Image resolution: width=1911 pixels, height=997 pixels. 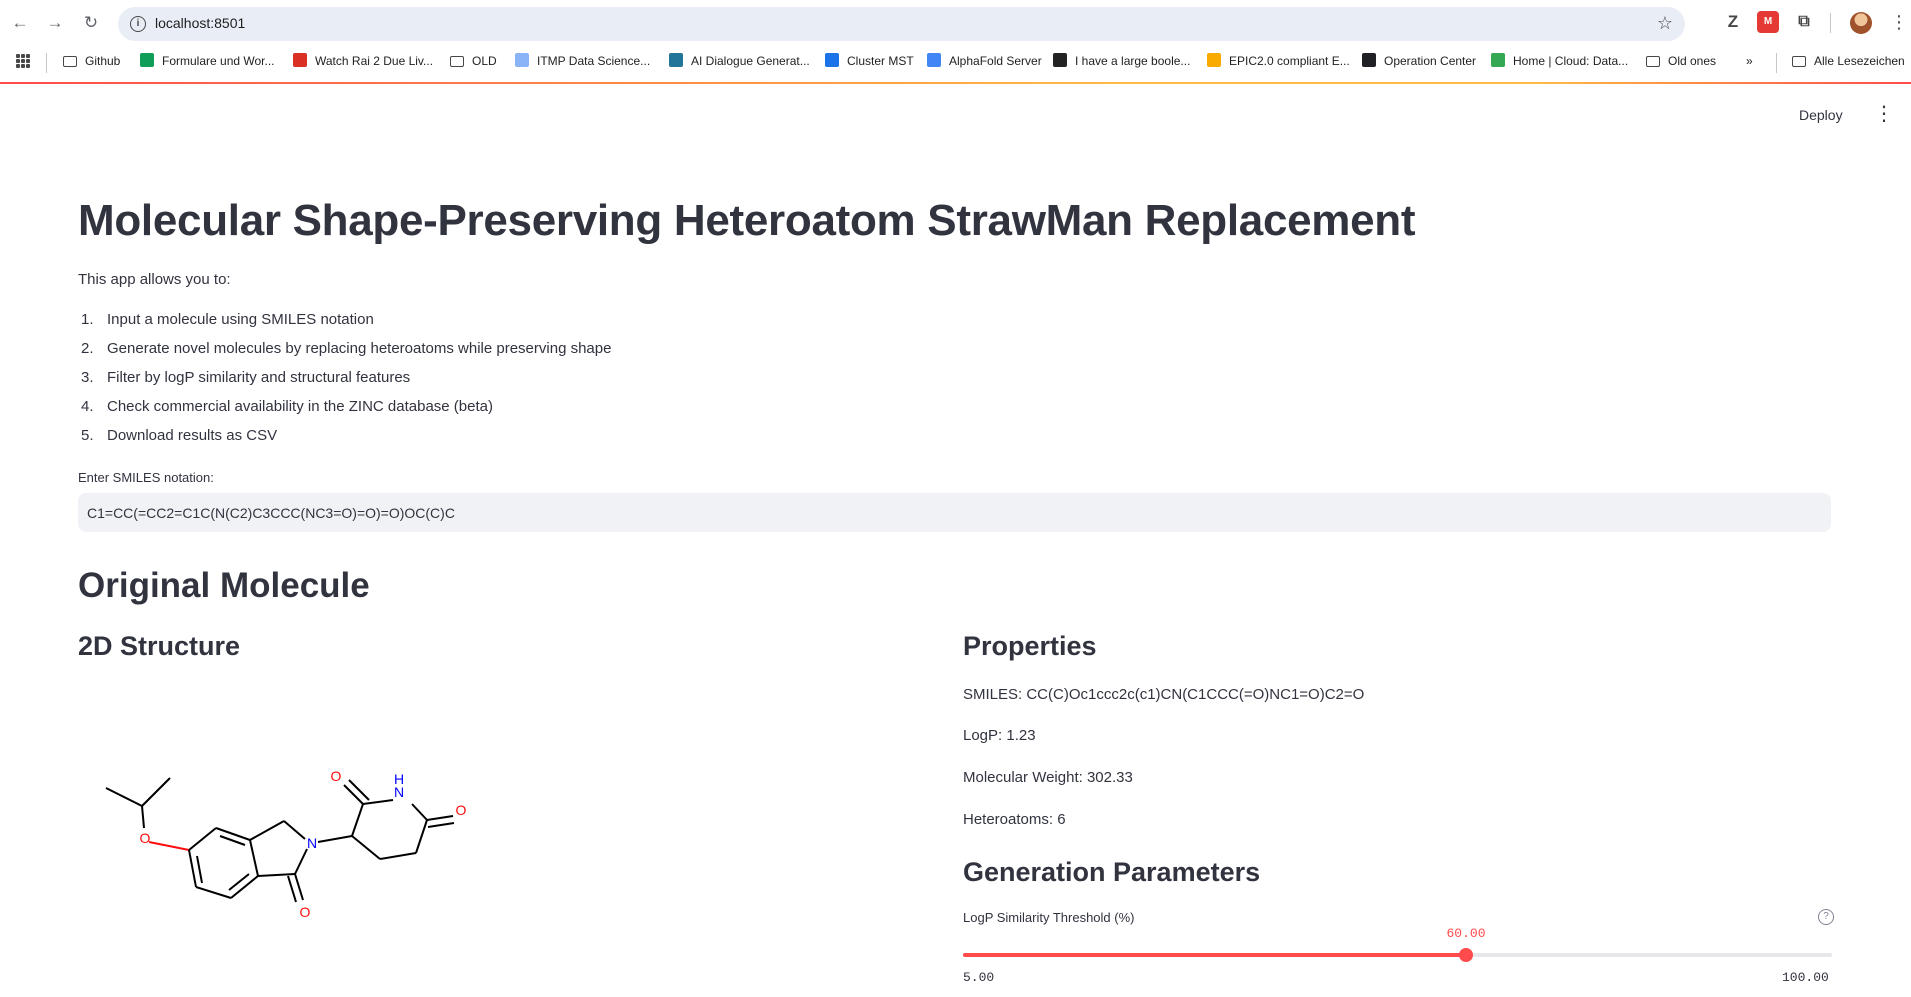 I want to click on browser-toolbar: ← → ↻ i localhost:8501 ☆ Z M ⧉ ⋮, so click(x=955, y=23).